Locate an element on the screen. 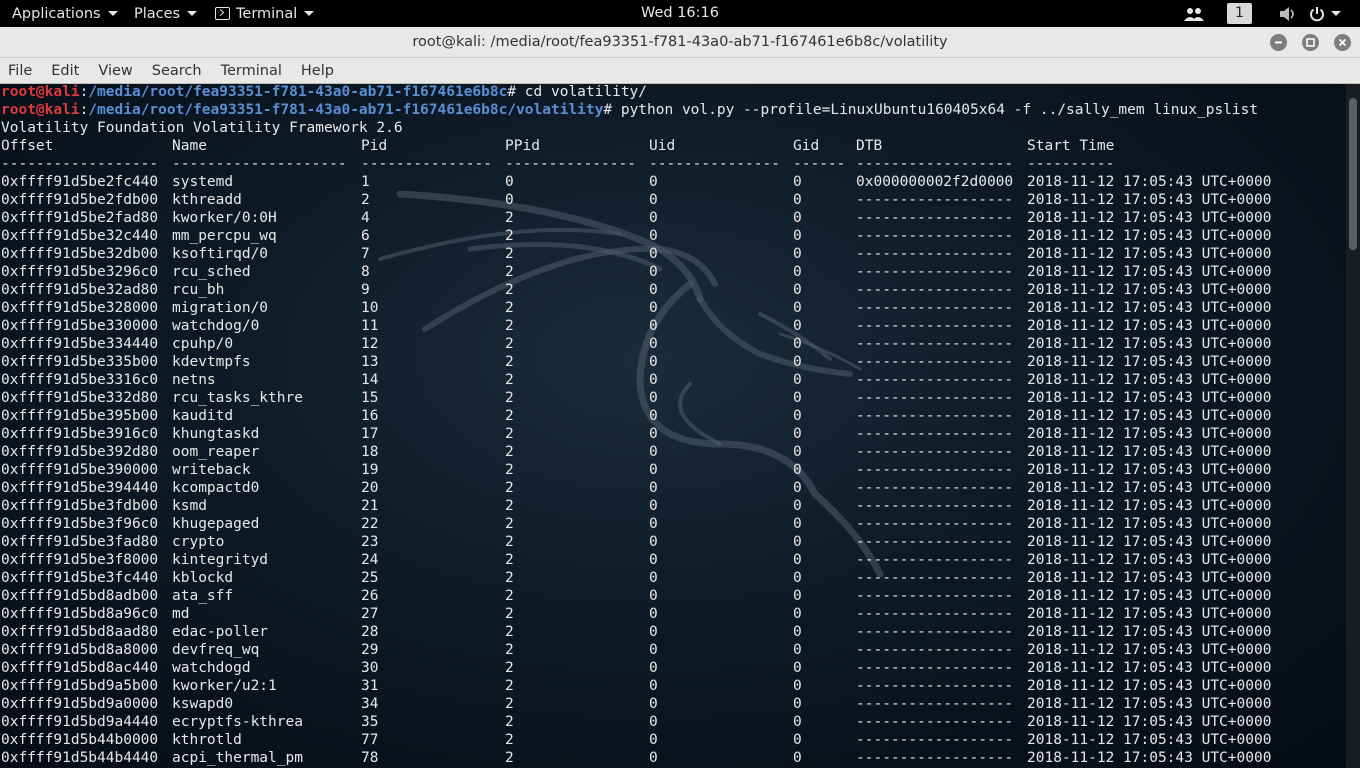 This screenshot has width=1360, height=768. cell-offset: 0xffff91d5be392d80 is located at coordinates (80, 452).